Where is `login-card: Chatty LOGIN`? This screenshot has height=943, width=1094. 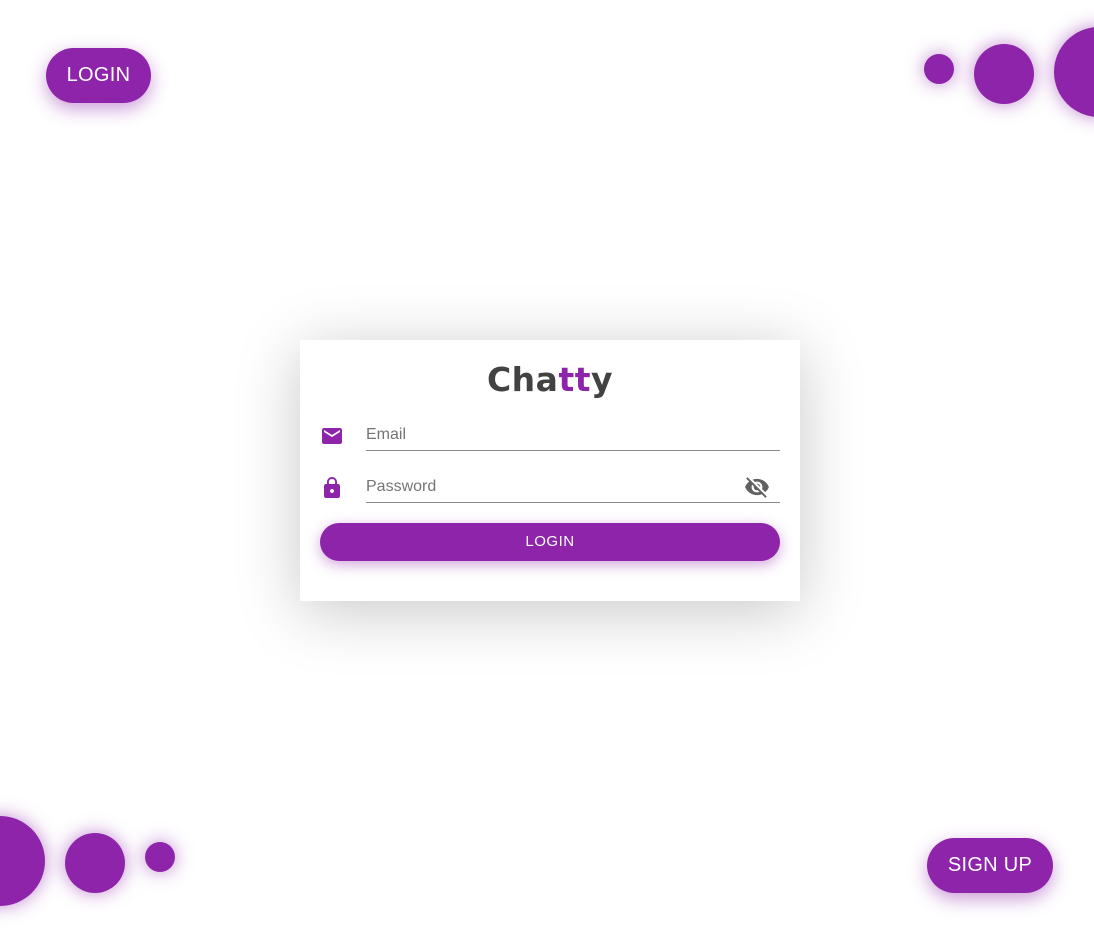 login-card: Chatty LOGIN is located at coordinates (550, 470).